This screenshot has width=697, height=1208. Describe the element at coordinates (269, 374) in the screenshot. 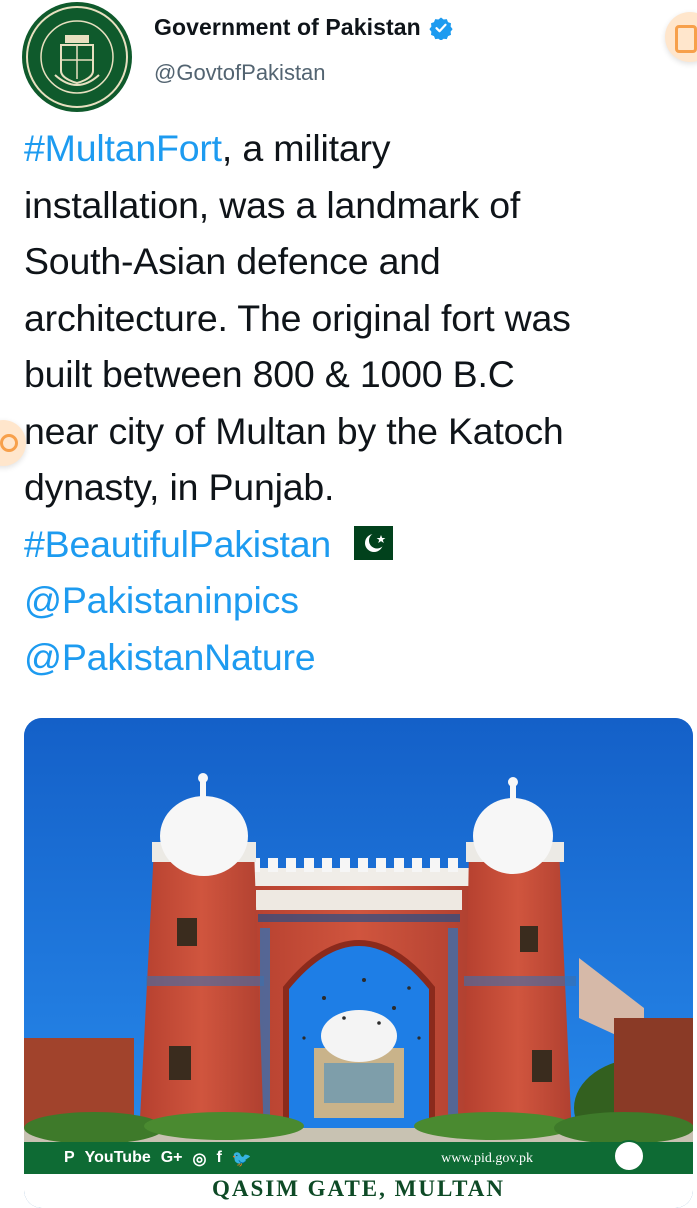

I see `tweet-line: built between 800 & 1000 B.C` at that location.